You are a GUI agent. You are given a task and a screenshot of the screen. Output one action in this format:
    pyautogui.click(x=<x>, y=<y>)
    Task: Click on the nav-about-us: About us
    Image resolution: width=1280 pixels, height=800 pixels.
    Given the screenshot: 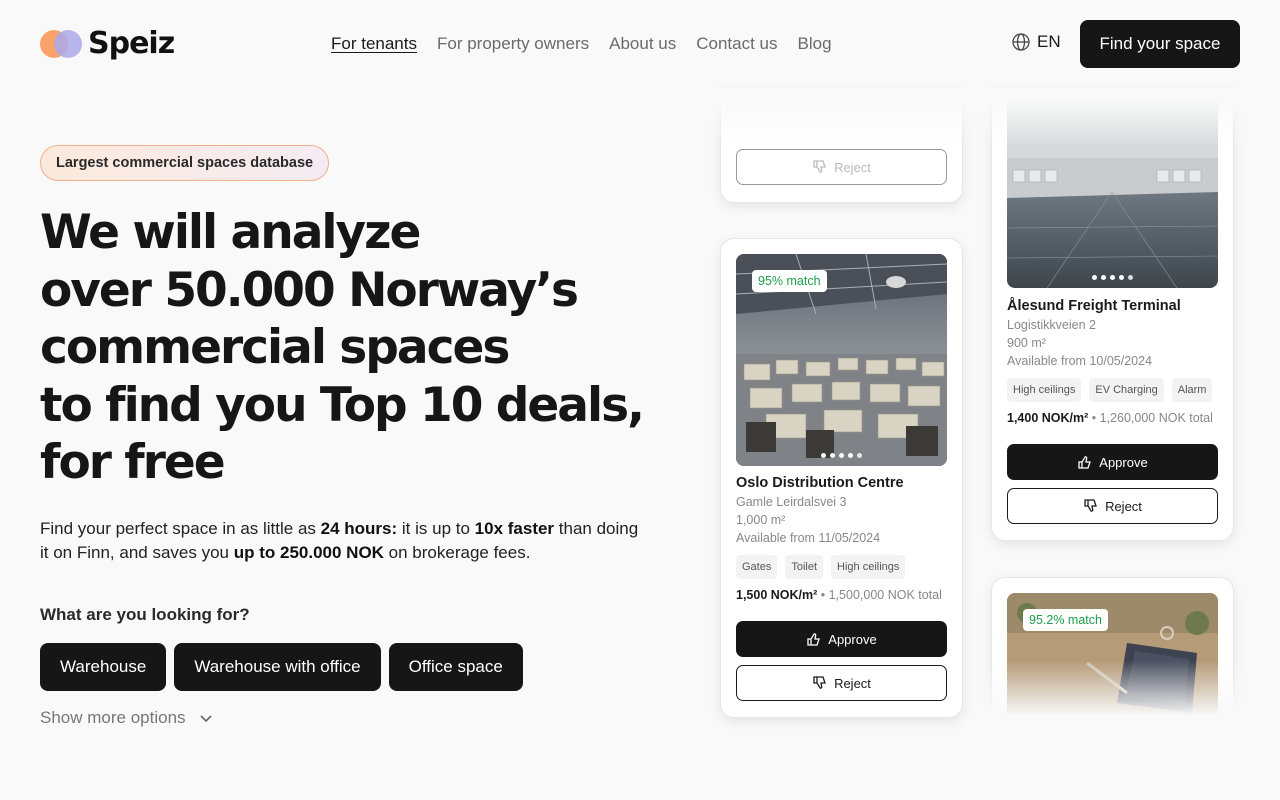 What is the action you would take?
    pyautogui.click(x=642, y=44)
    